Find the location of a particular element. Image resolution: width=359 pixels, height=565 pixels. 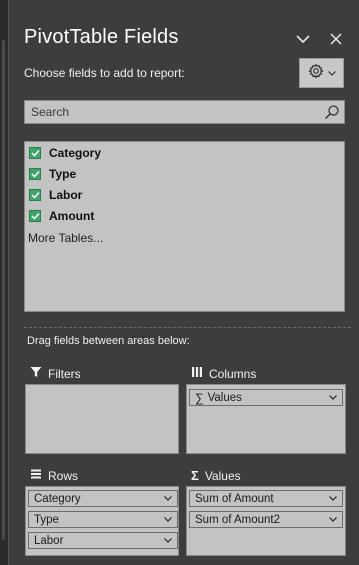

field-item-type: Type is located at coordinates (52, 174).